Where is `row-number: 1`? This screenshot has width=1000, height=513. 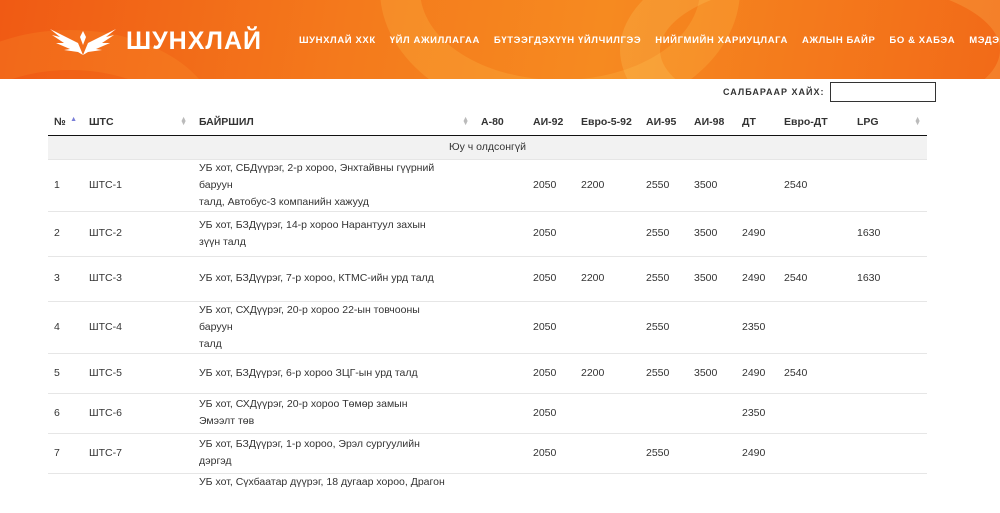
row-number: 1 is located at coordinates (65, 184).